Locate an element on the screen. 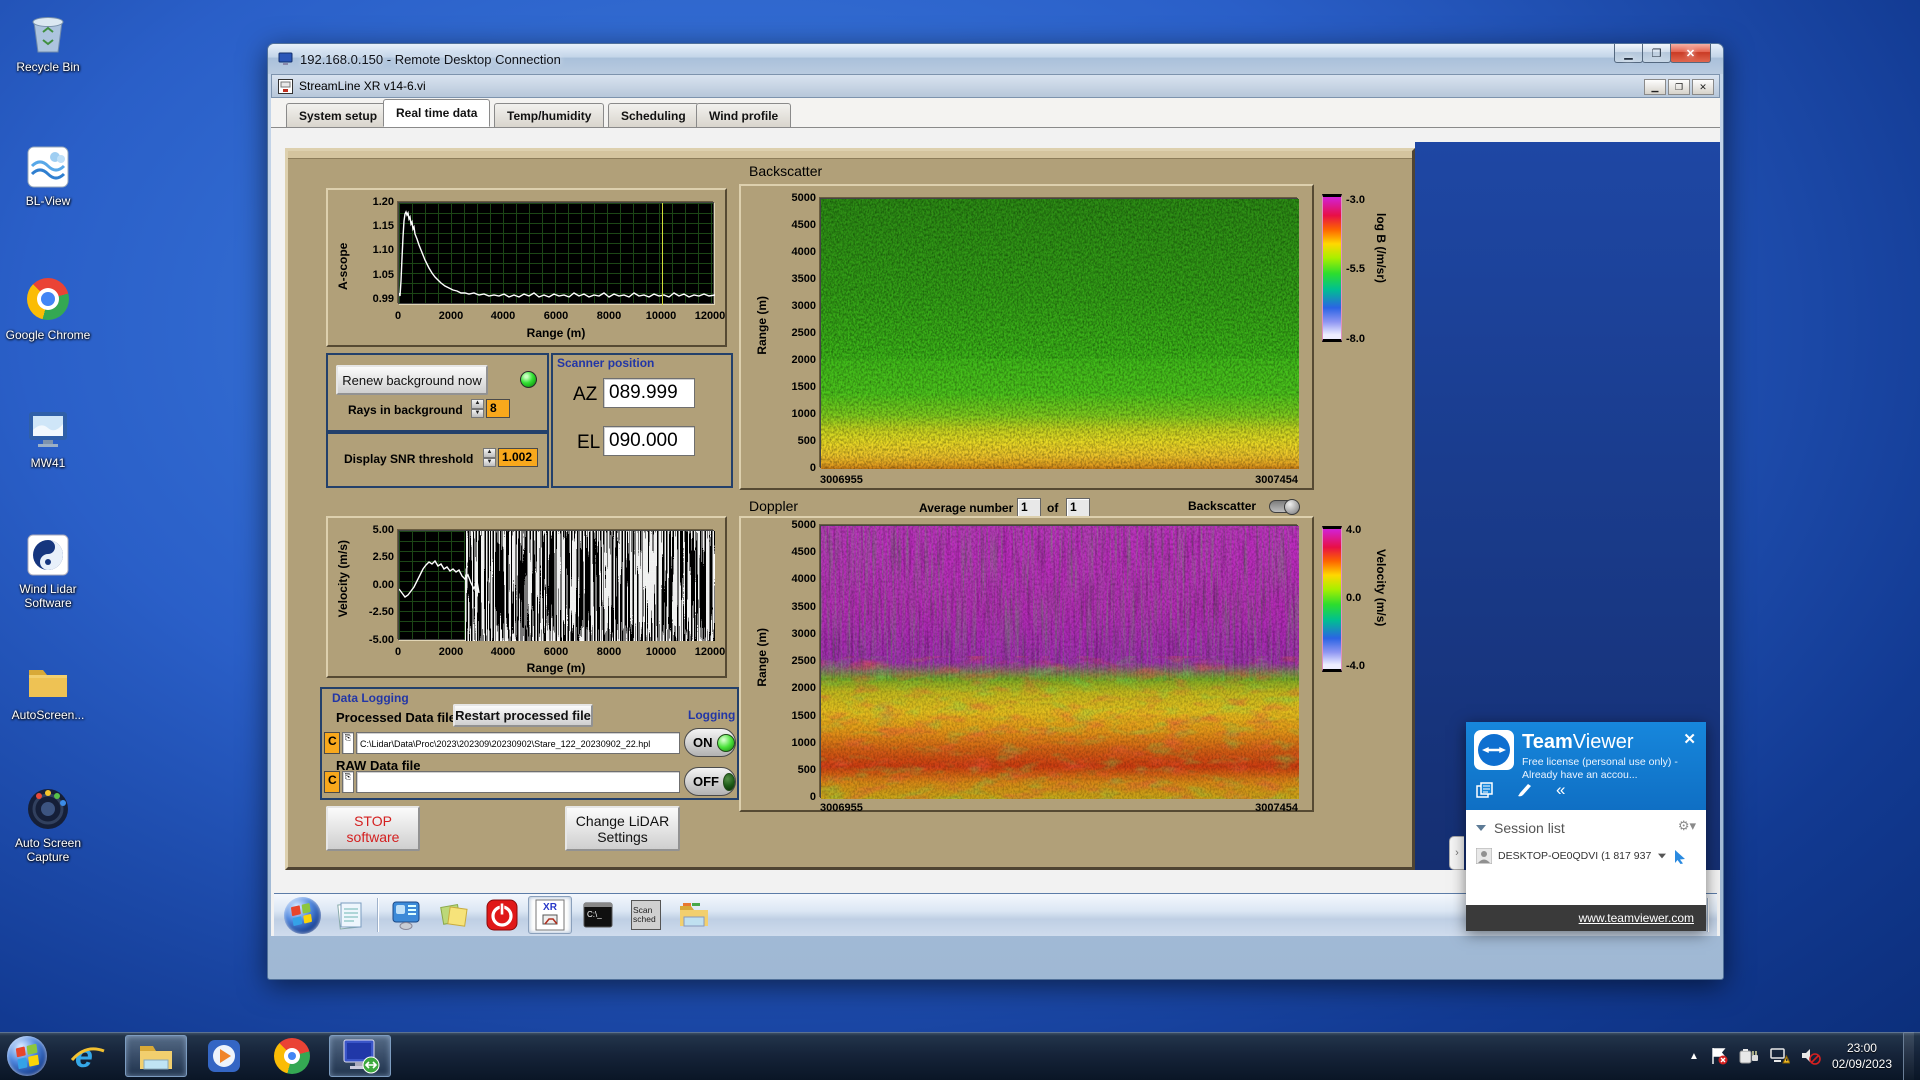 Image resolution: width=1920 pixels, height=1080 pixels. remote-streamline-xr-icon: XR is located at coordinates (550, 915).